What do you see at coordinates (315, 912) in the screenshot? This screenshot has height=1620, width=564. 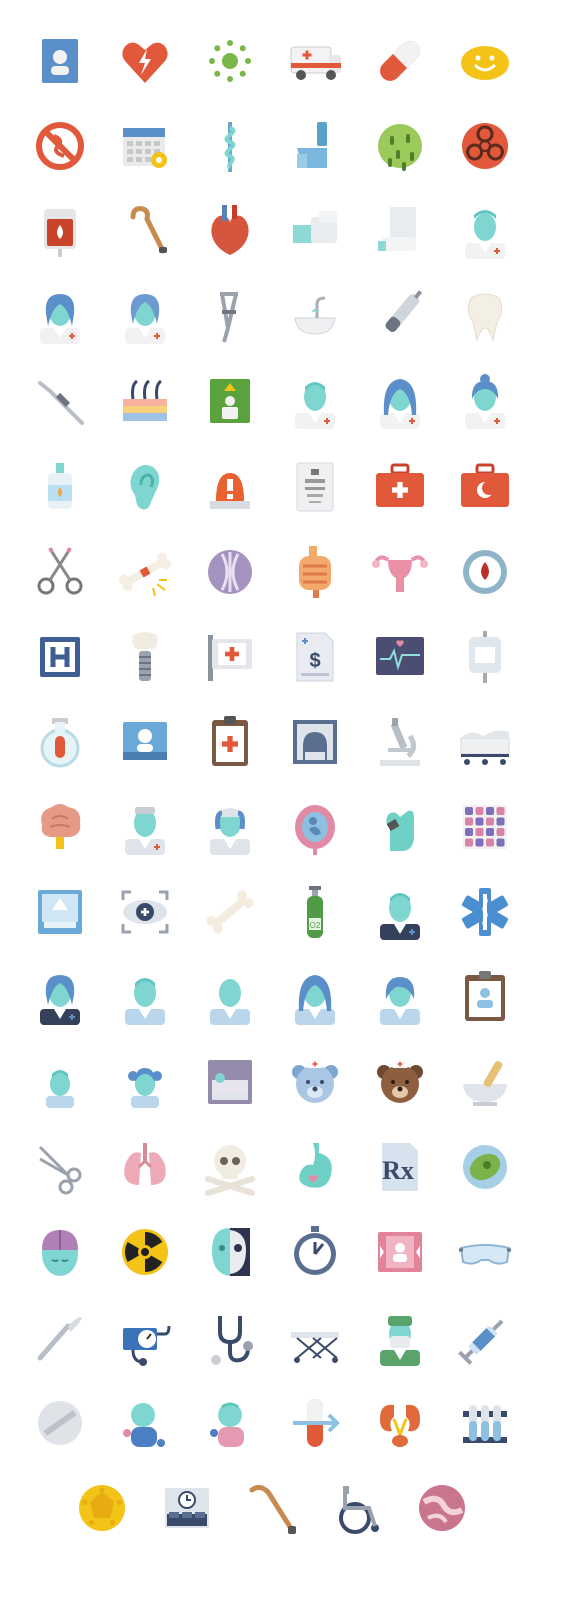 I see `oxygen-tank-icon: O2` at bounding box center [315, 912].